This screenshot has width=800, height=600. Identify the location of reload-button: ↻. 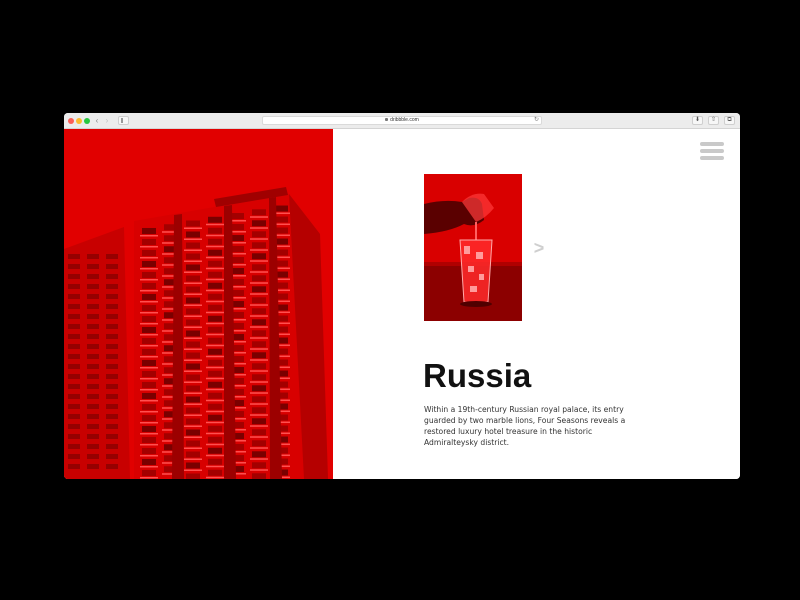
(536, 120).